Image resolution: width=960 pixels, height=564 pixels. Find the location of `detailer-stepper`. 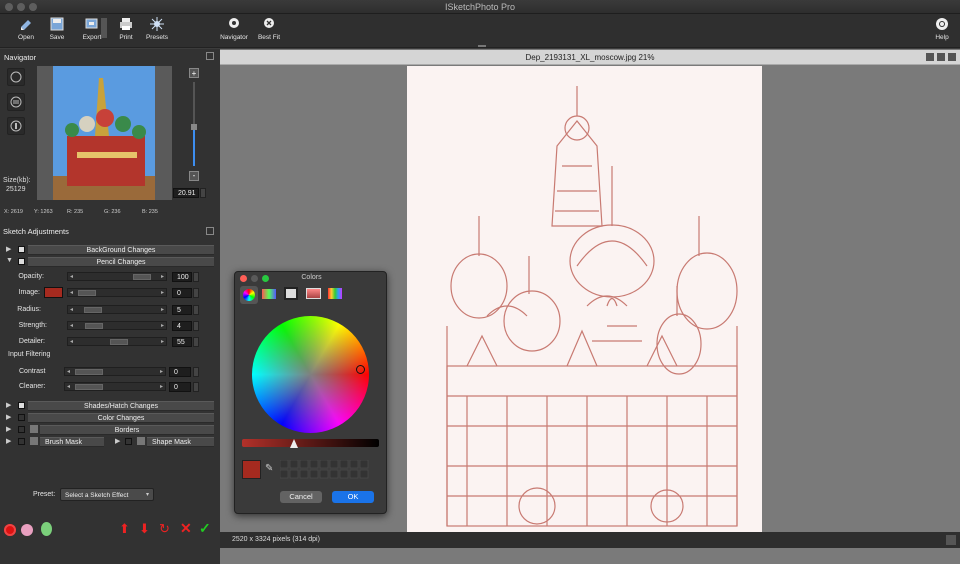

detailer-stepper is located at coordinates (196, 342).